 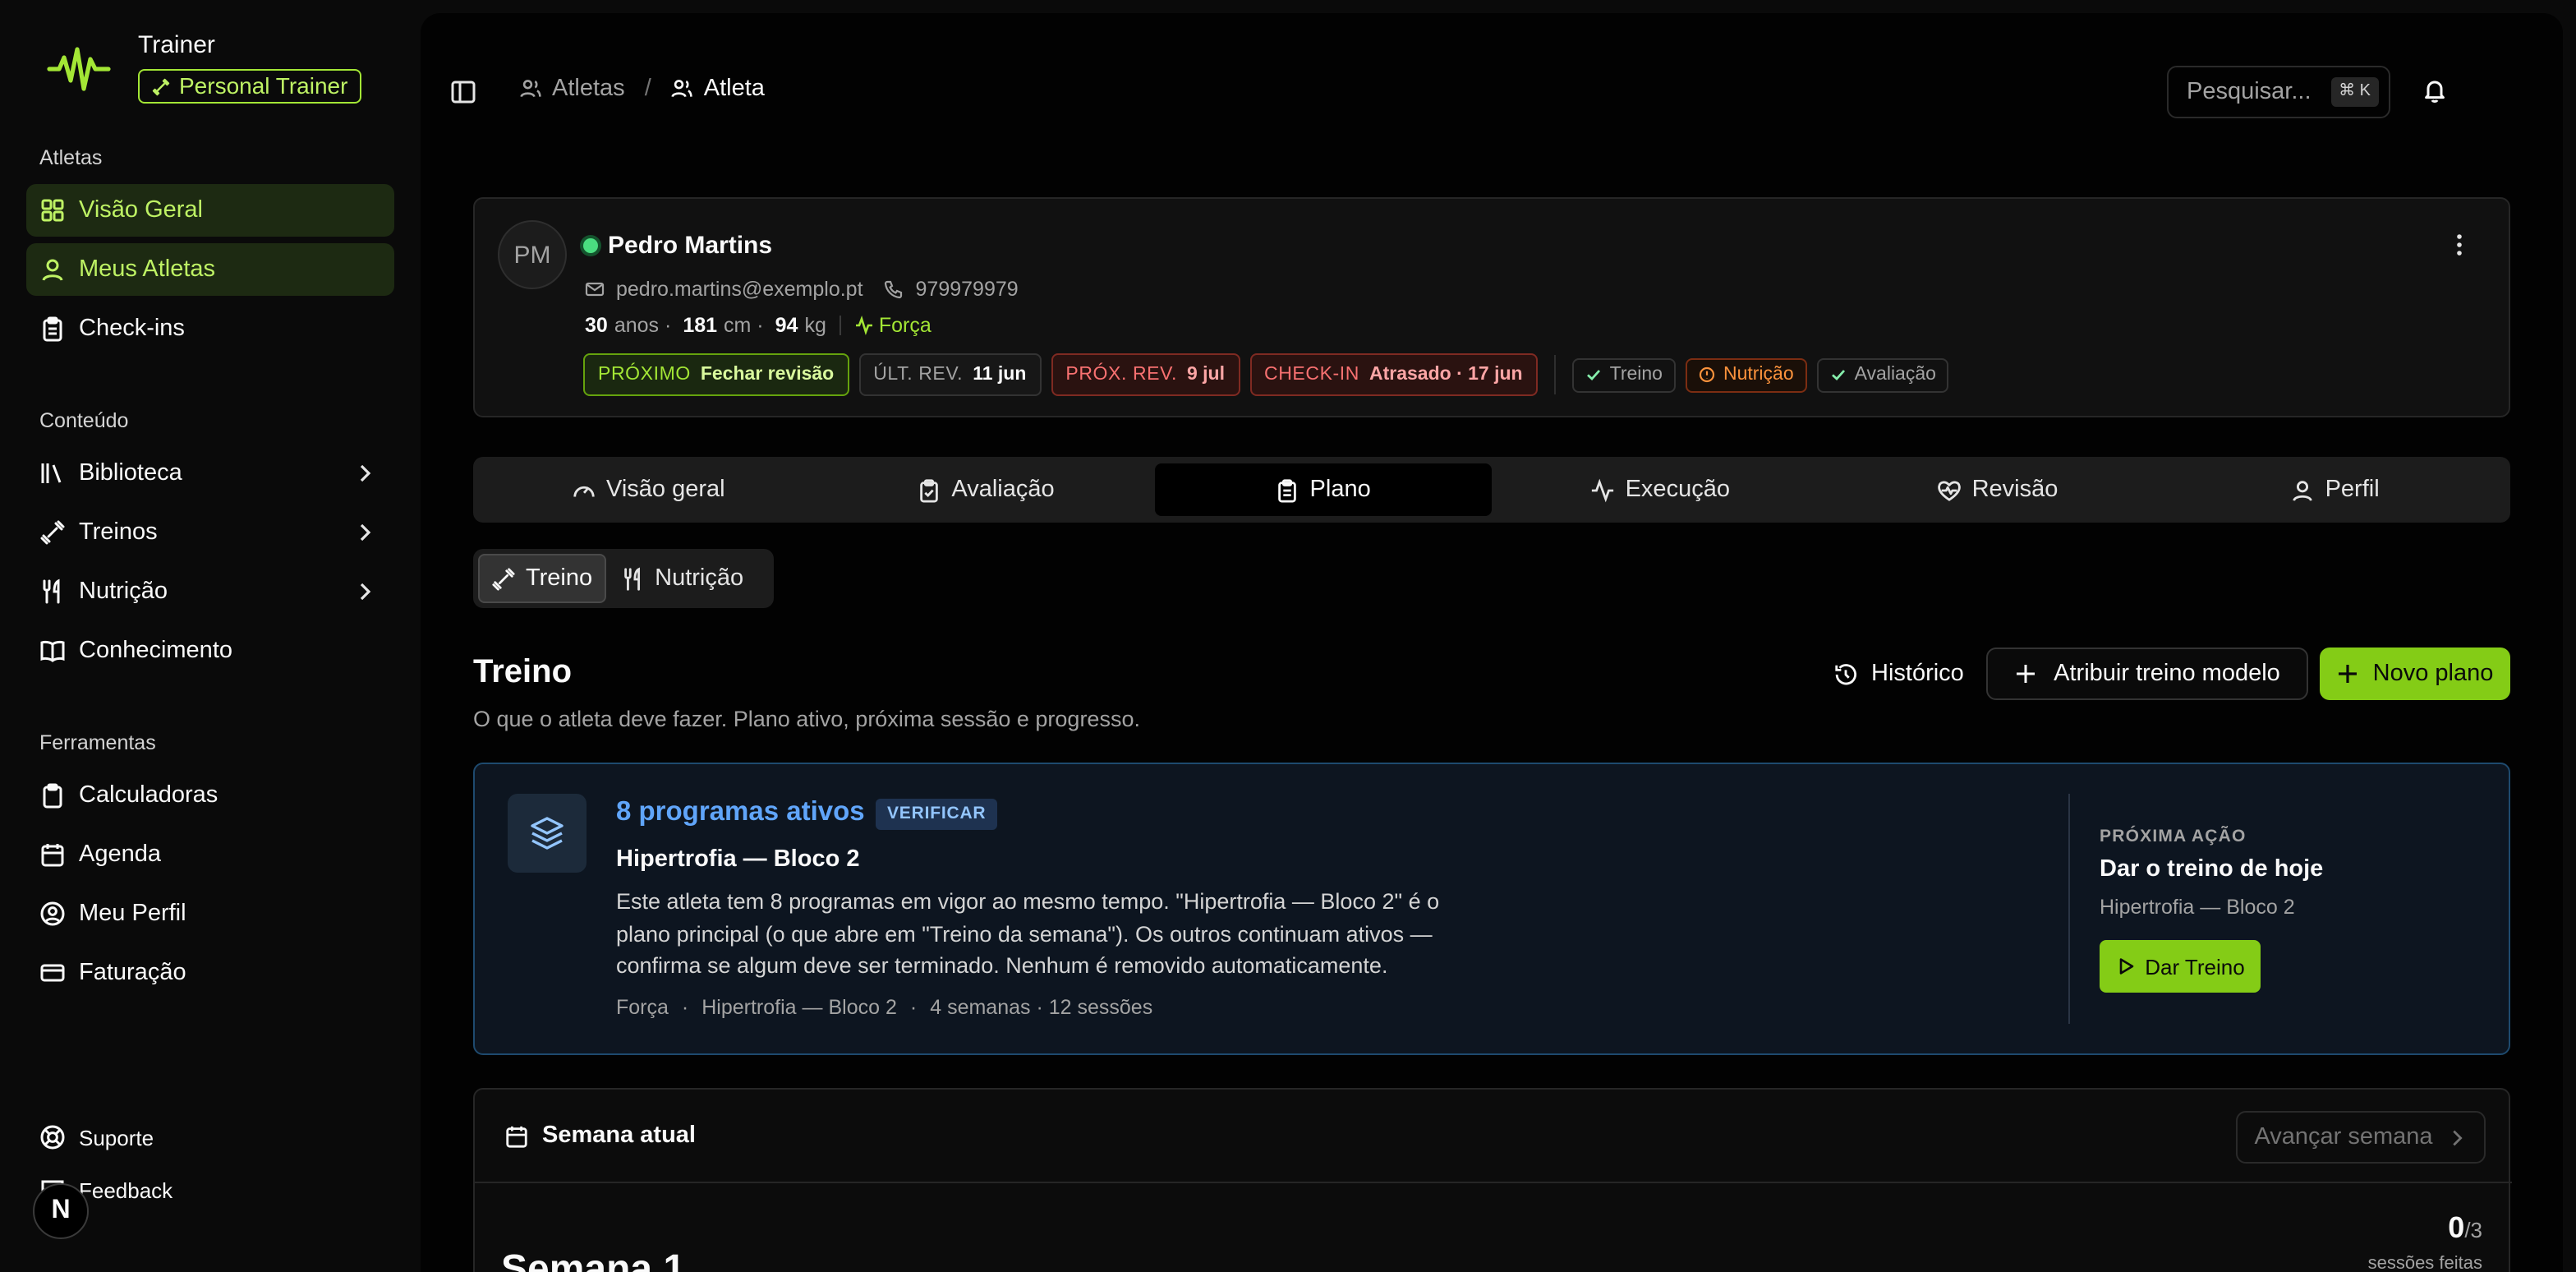 I want to click on sidebar-item-nutricao: Nutrição, so click(x=210, y=591).